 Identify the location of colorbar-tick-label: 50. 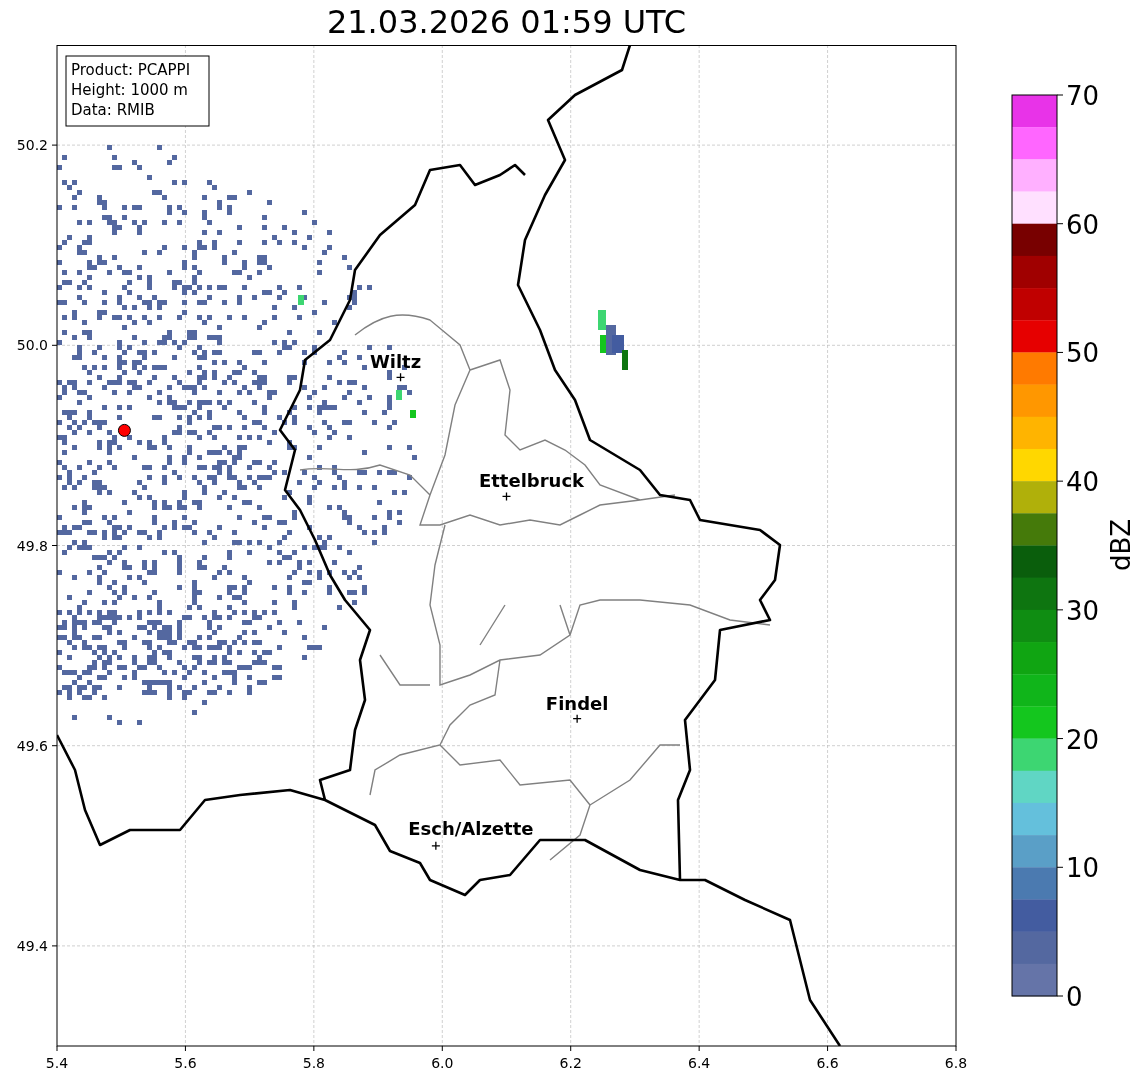
(1083, 353).